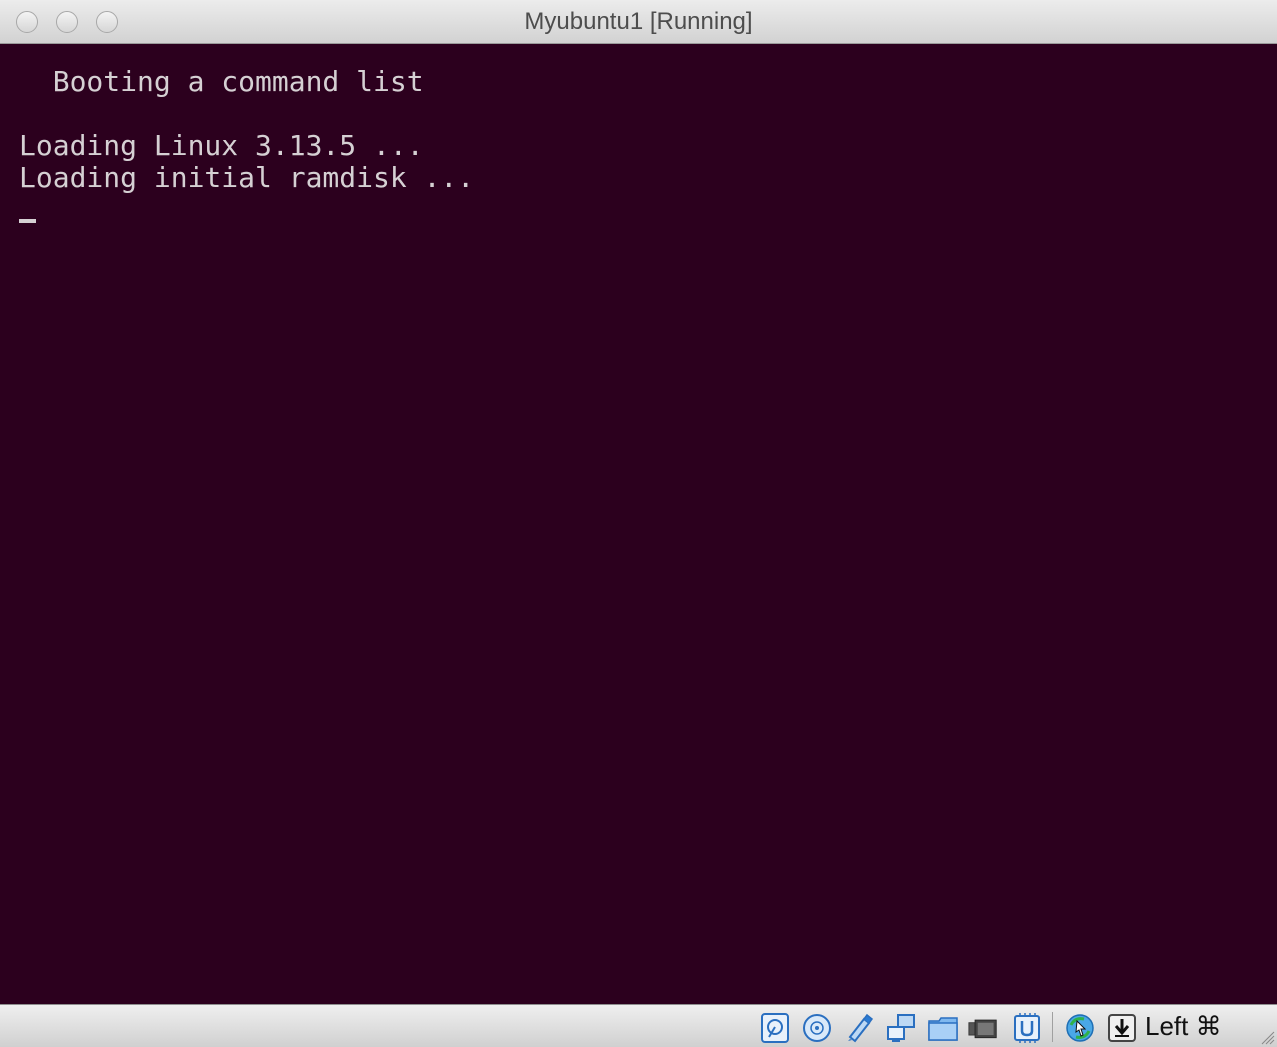 The image size is (1277, 1047). Describe the element at coordinates (775, 1028) in the screenshot. I see `hard-disk-icon` at that location.